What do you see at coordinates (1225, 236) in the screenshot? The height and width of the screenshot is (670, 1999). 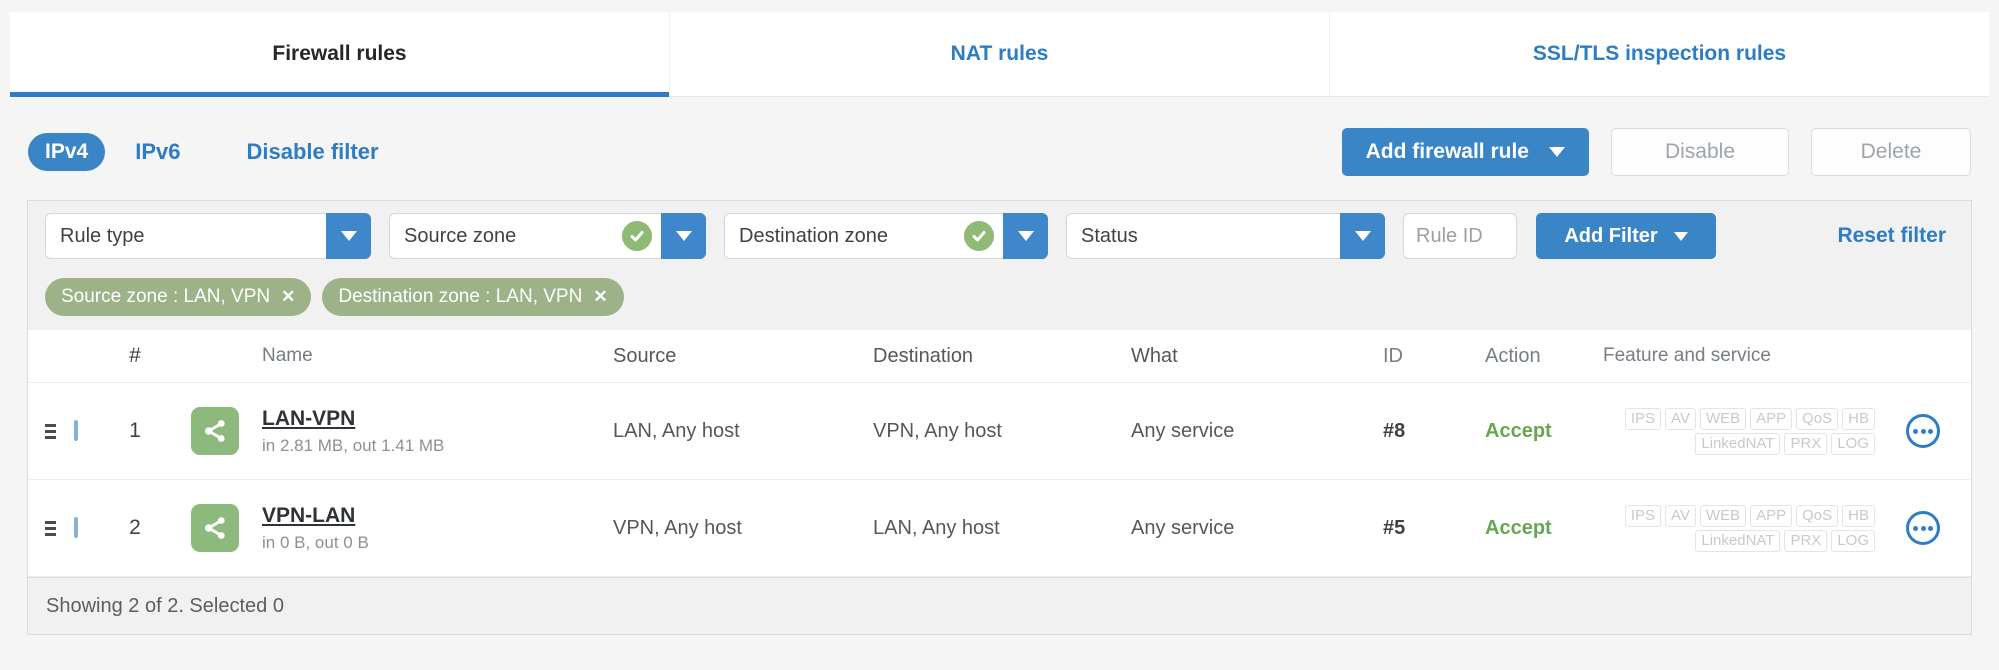 I see `status-select: Status` at bounding box center [1225, 236].